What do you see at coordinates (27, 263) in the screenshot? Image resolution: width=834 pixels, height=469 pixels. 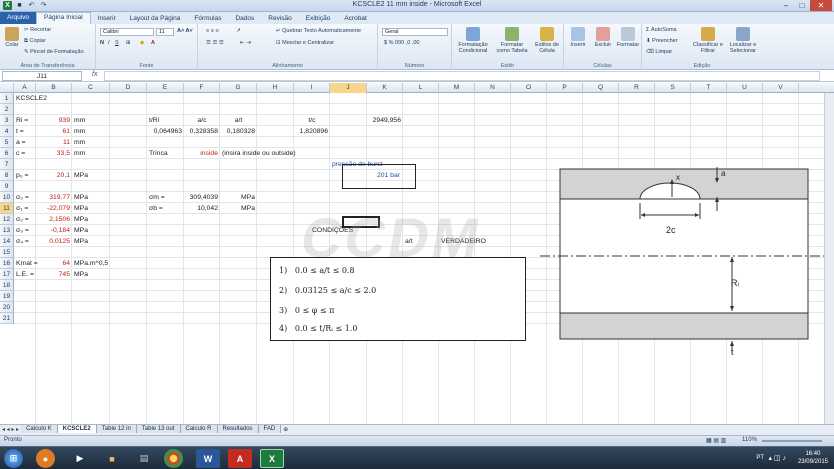 I see `cell-a16: Kmat =` at bounding box center [27, 263].